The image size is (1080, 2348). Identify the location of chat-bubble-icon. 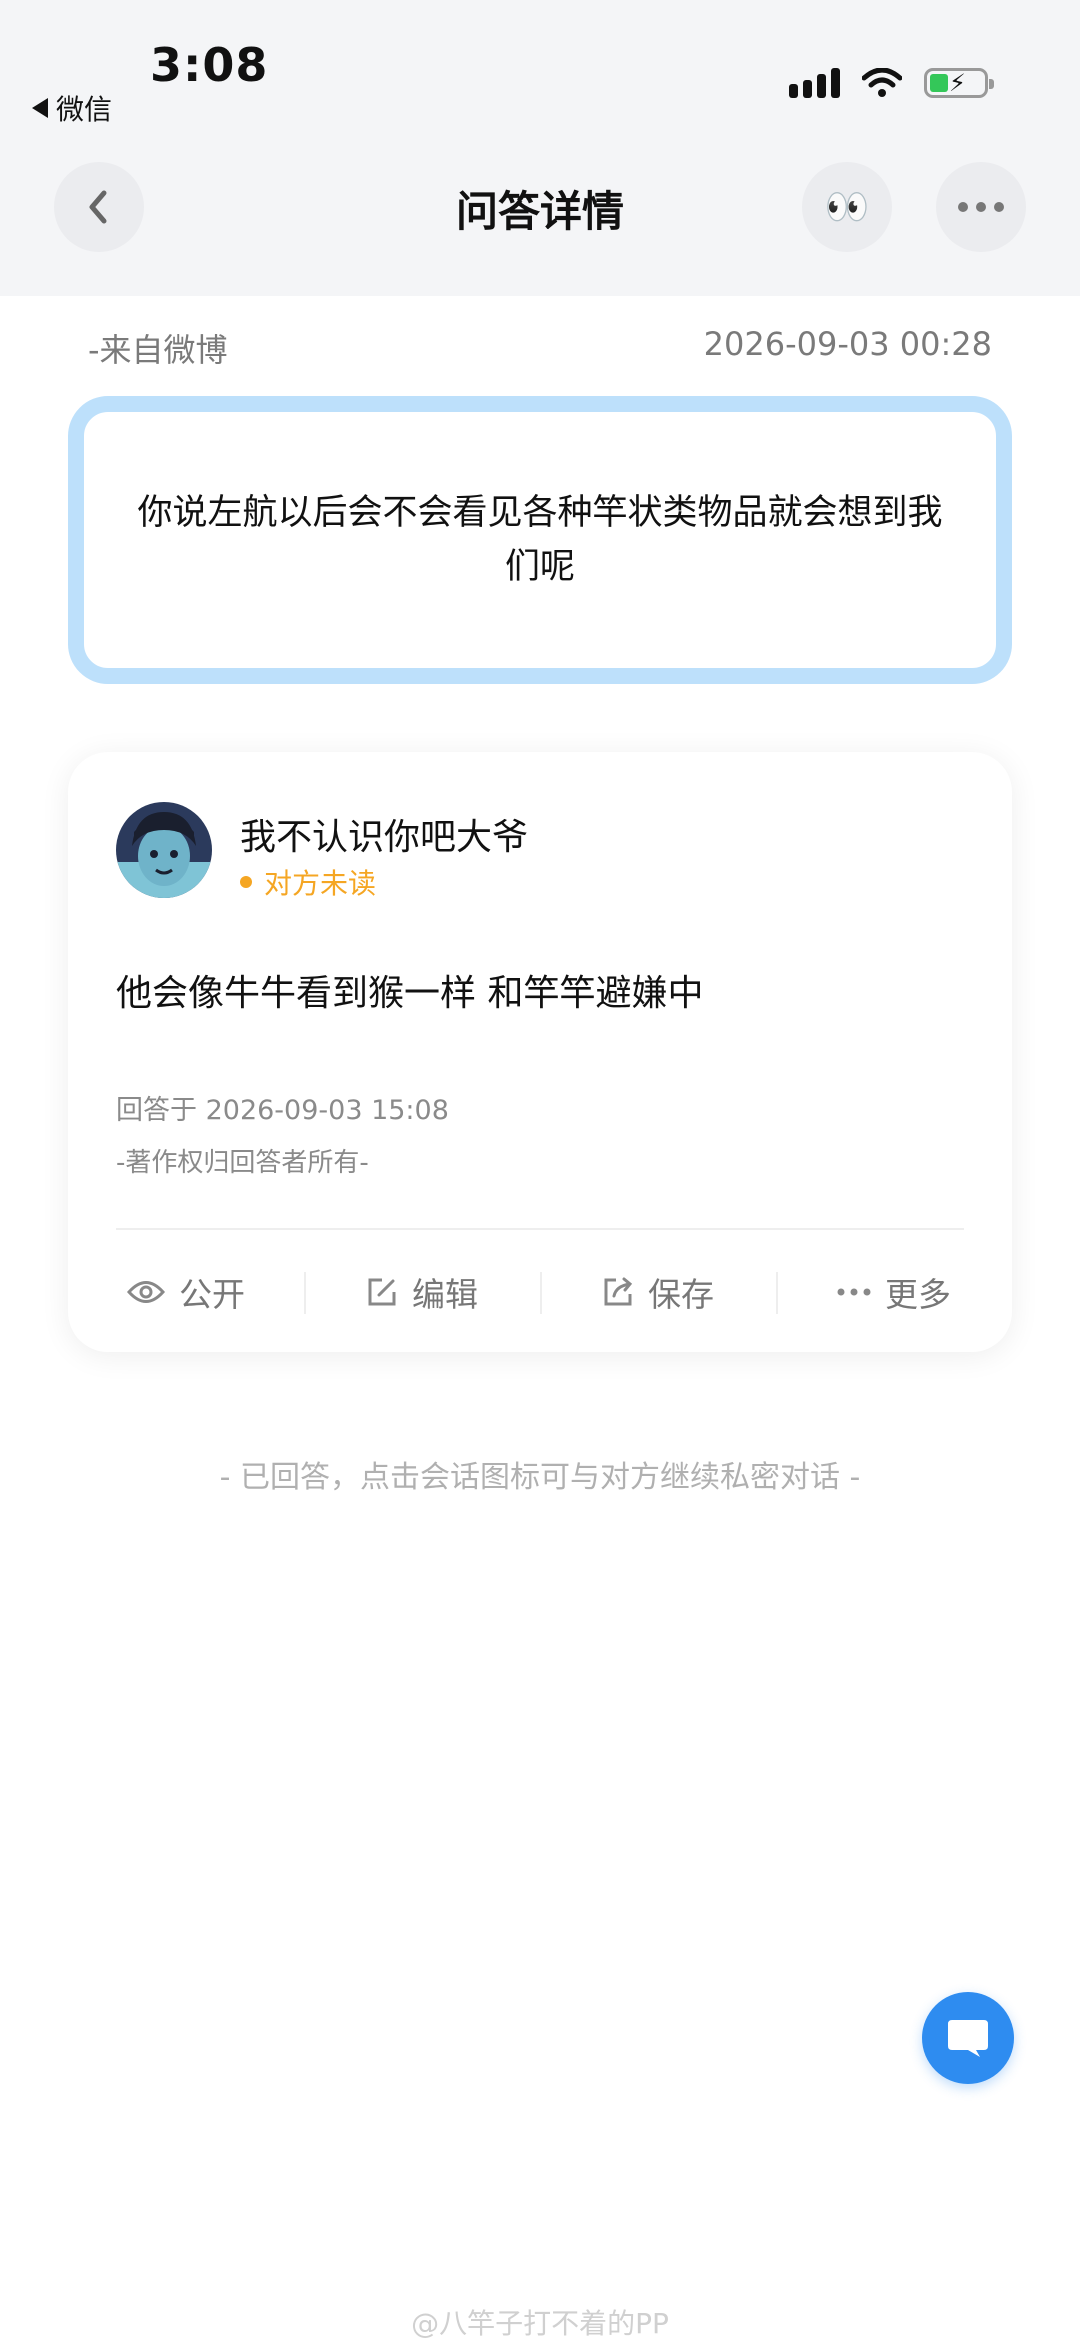
(968, 2038).